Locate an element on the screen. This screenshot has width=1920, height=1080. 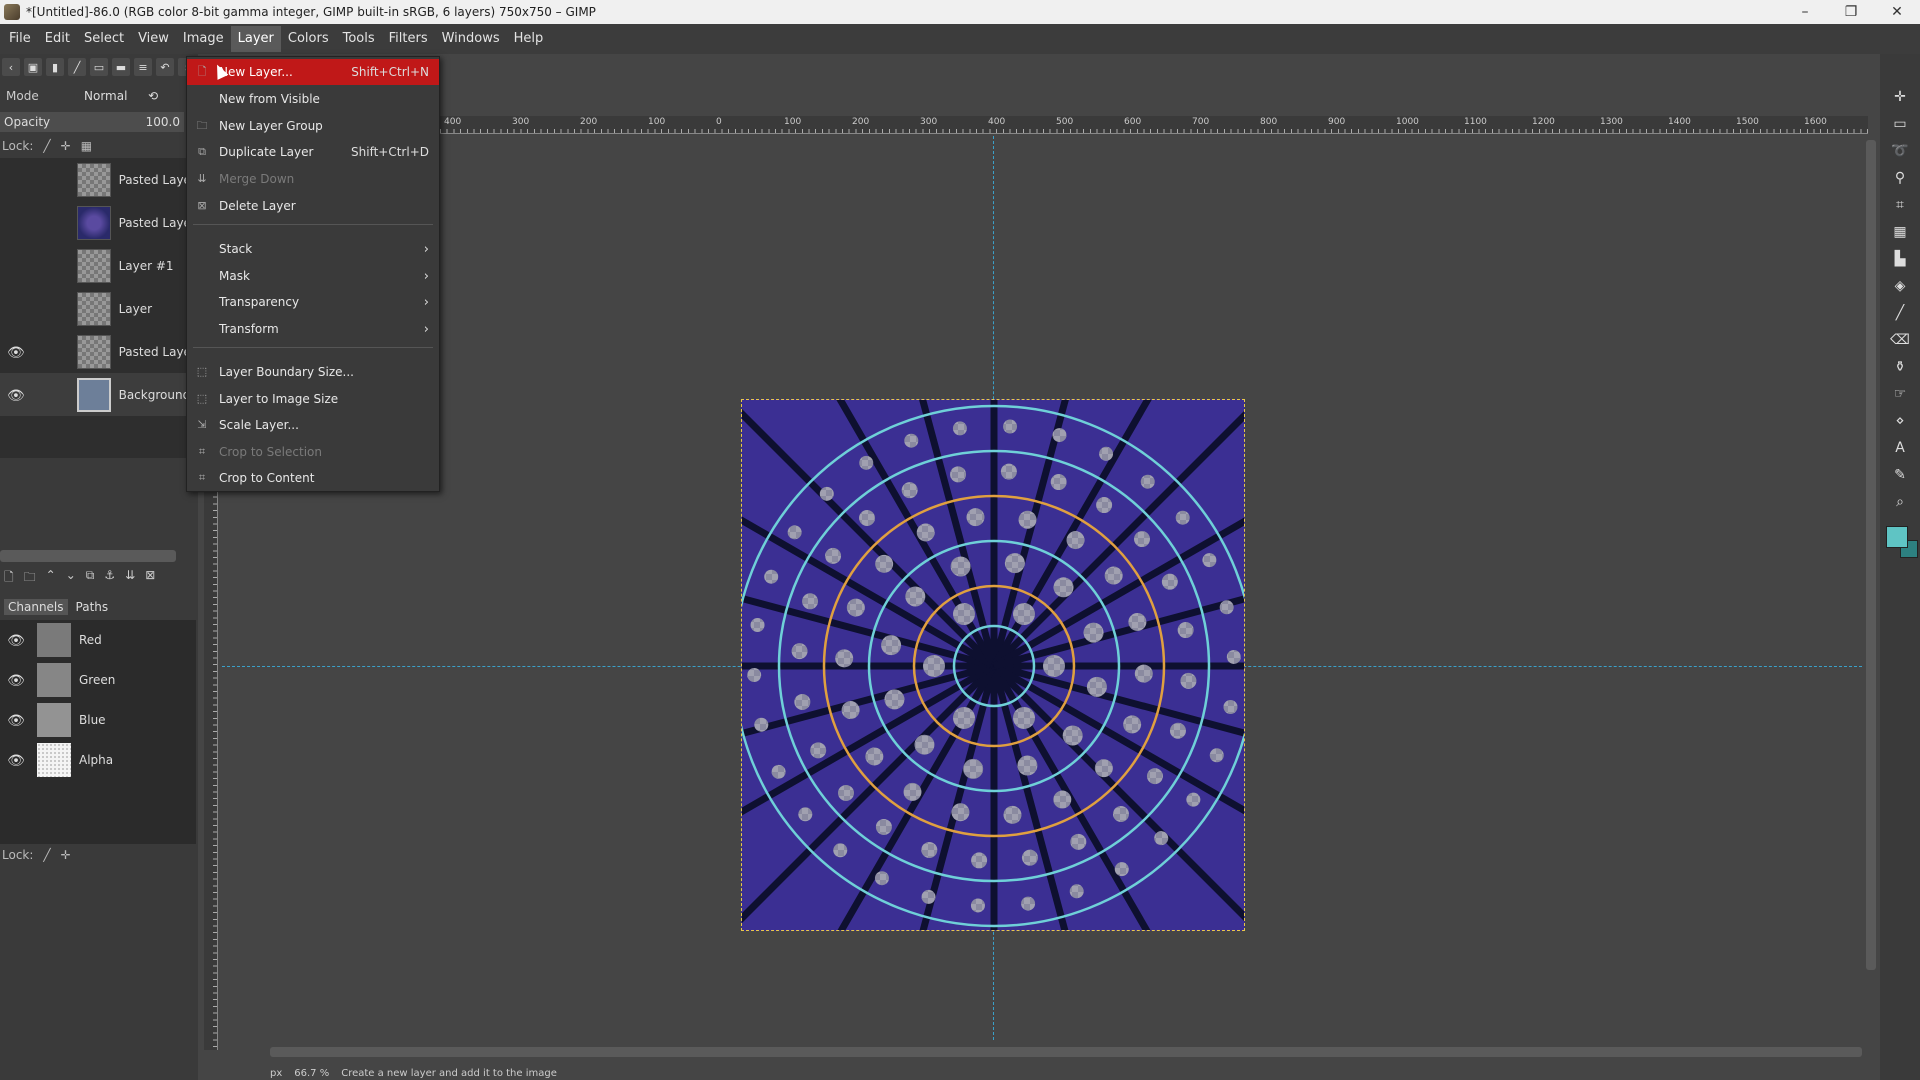
menu-item-transparency: Transparency › is located at coordinates (313, 302).